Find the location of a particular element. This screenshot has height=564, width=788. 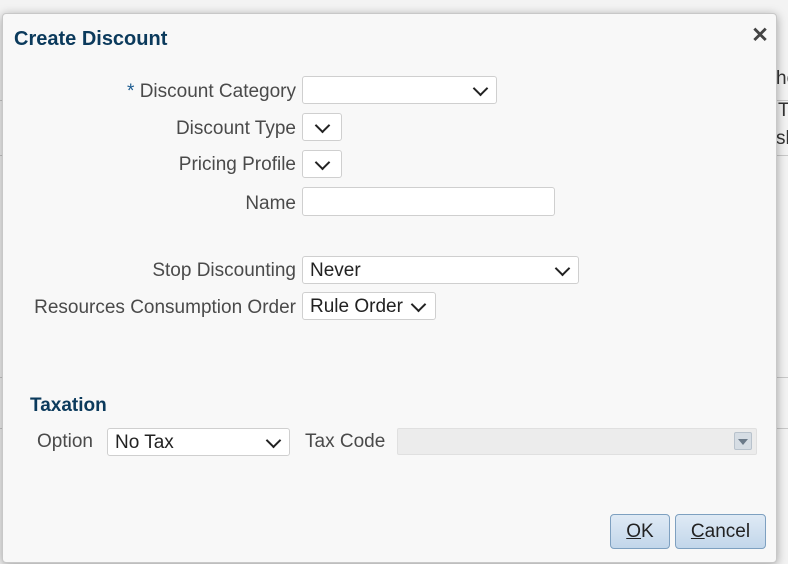

ok-button: OK is located at coordinates (640, 531).